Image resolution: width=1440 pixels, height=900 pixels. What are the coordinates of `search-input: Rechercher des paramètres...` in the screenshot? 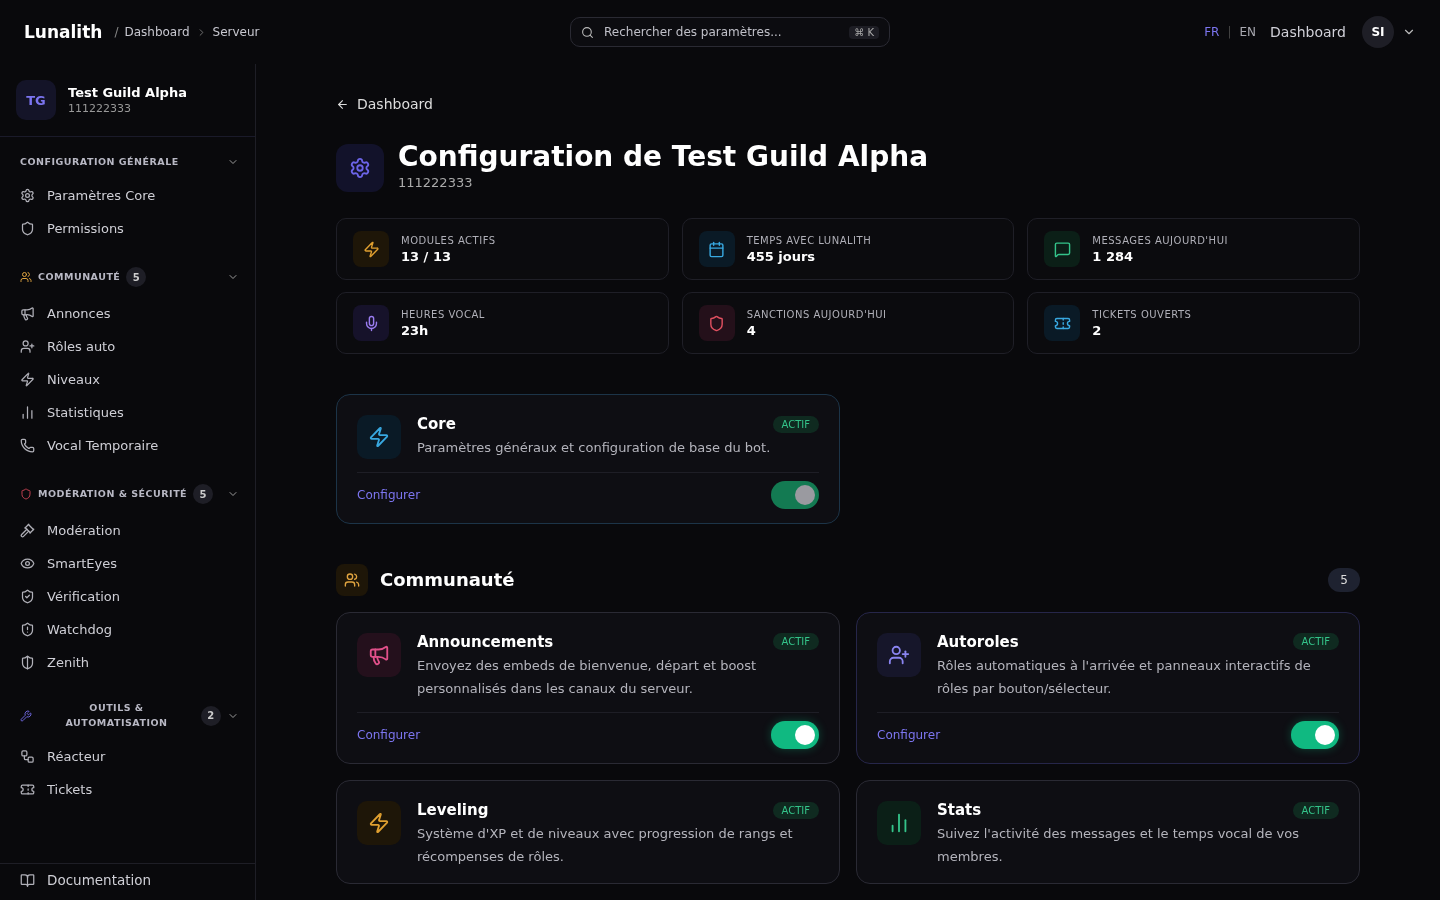 It's located at (722, 32).